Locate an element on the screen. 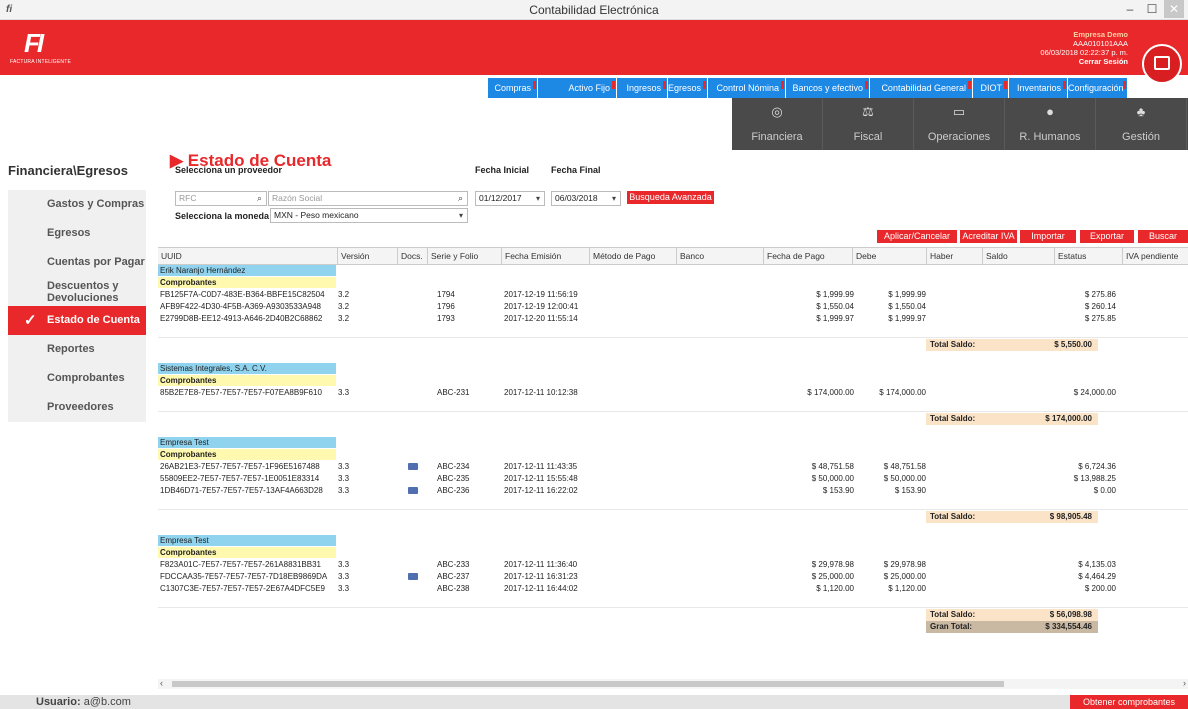  menu-item-label: Bancos y efectivo is located at coordinates (827, 88).